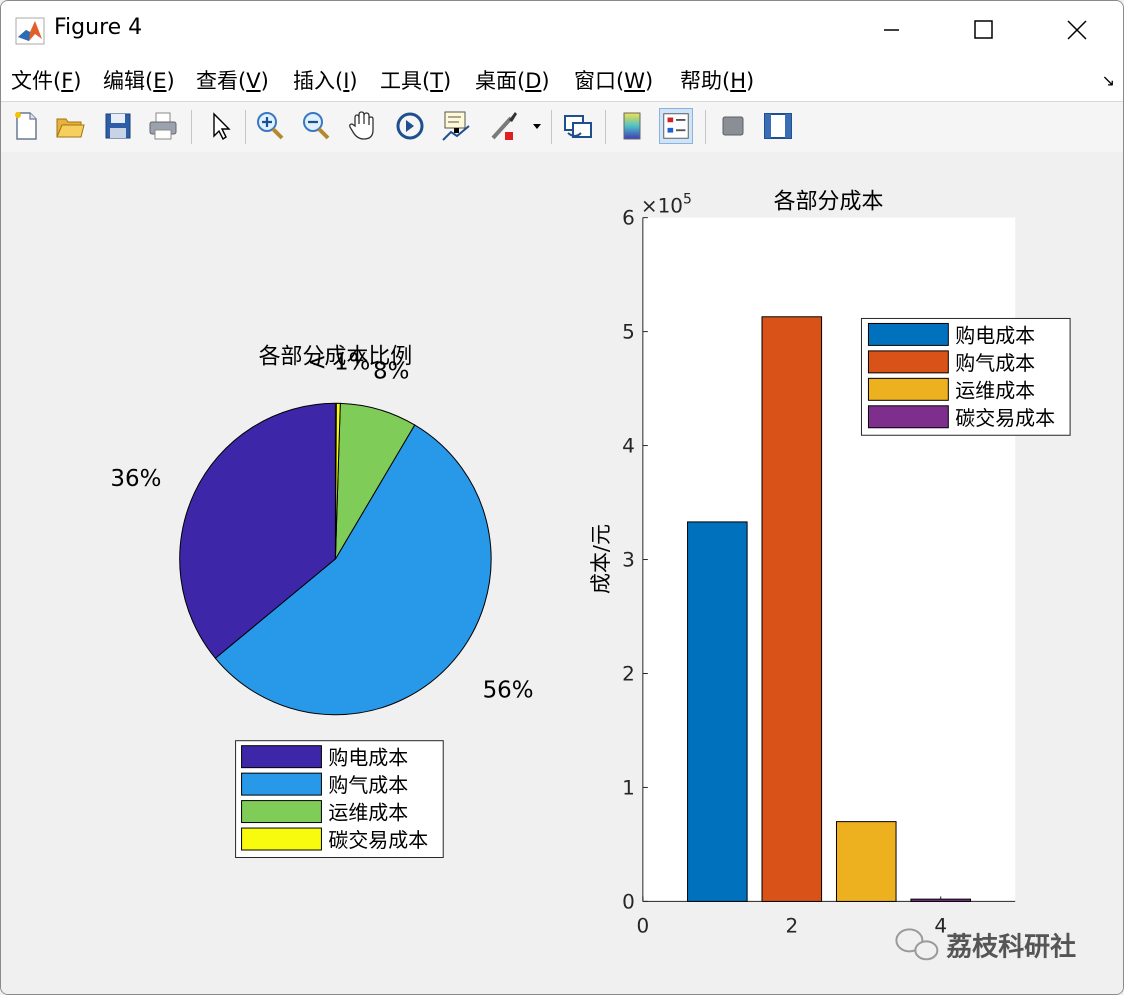  Describe the element at coordinates (562, 30) in the screenshot. I see `title-bar: Figure 4` at that location.